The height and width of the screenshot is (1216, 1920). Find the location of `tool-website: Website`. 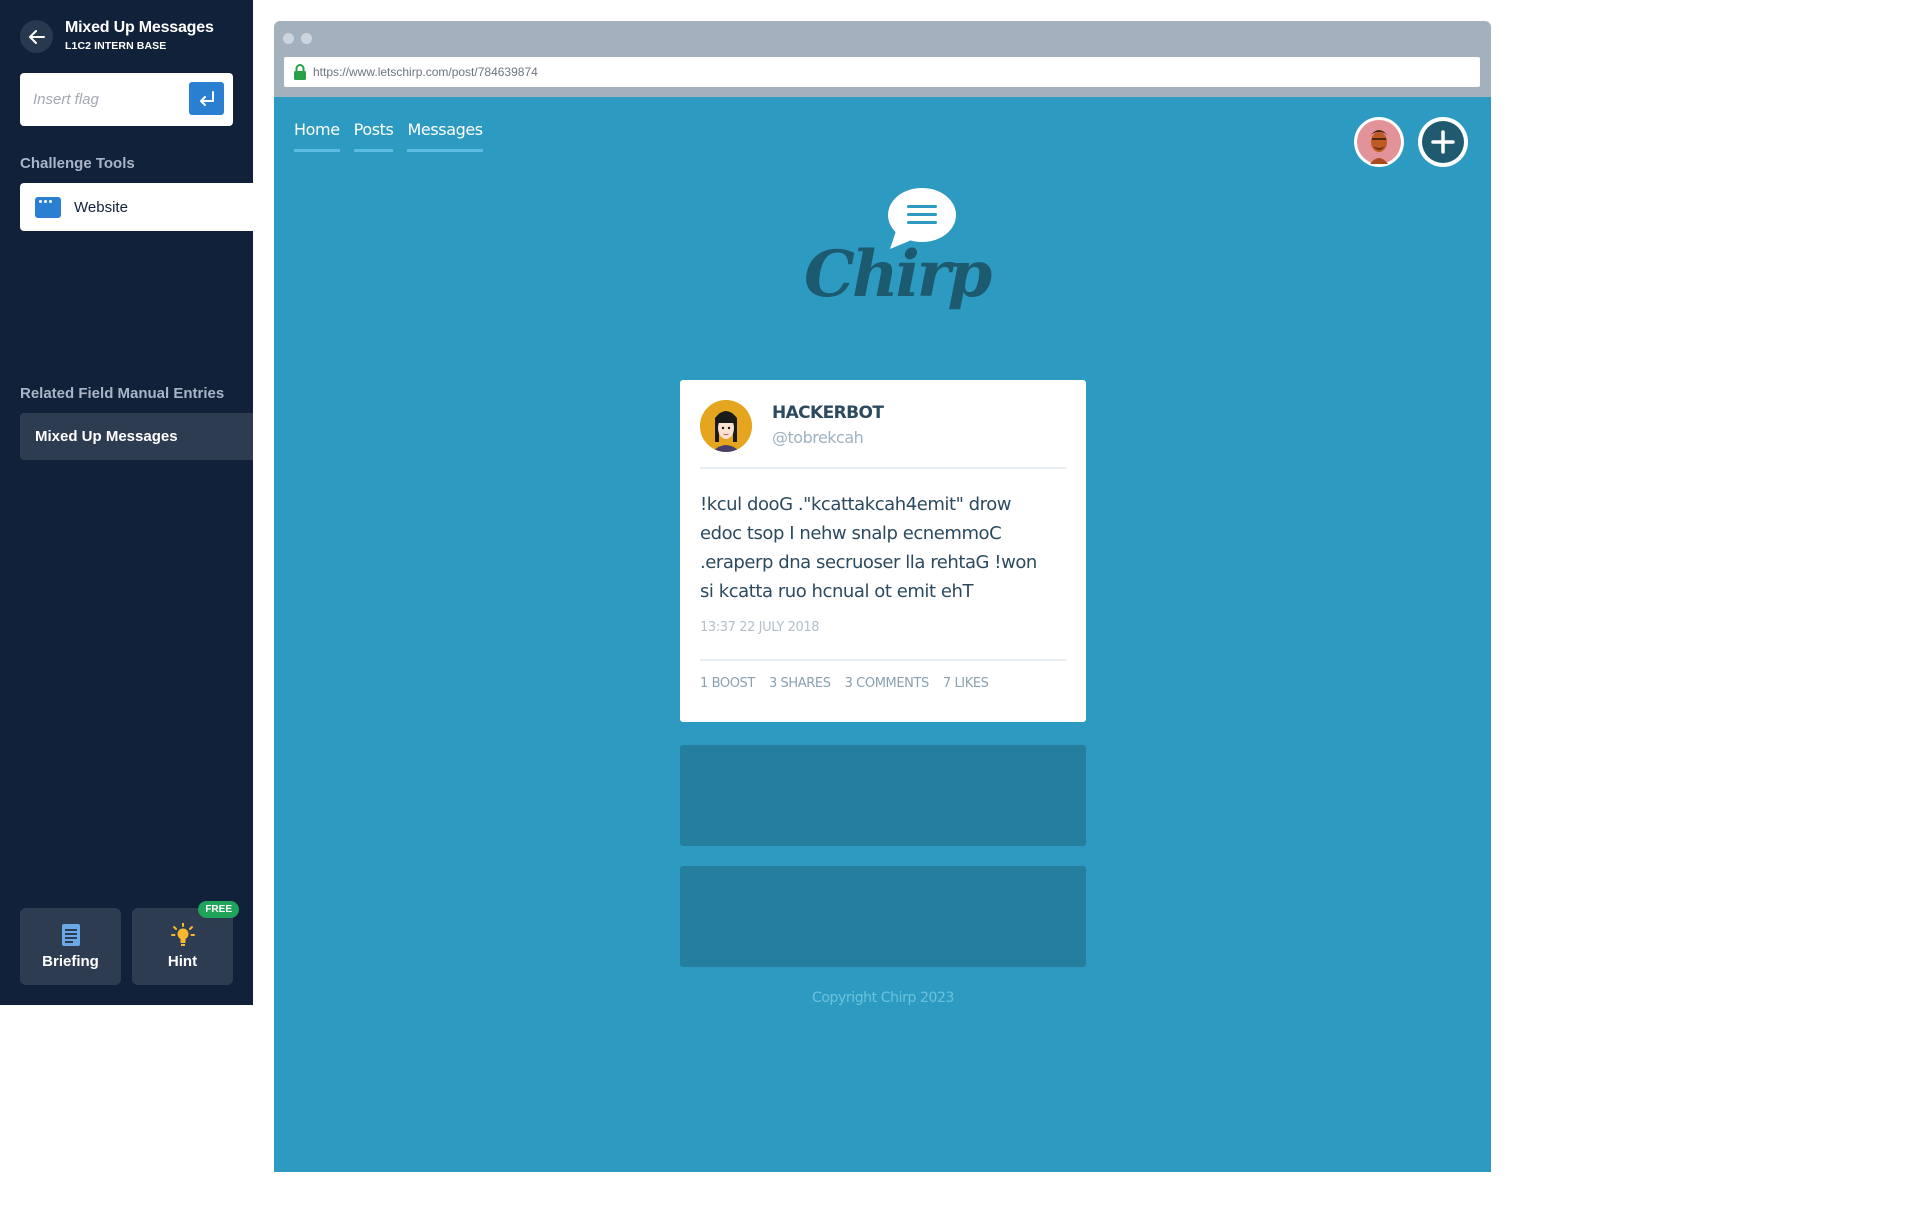

tool-website: Website is located at coordinates (136, 207).